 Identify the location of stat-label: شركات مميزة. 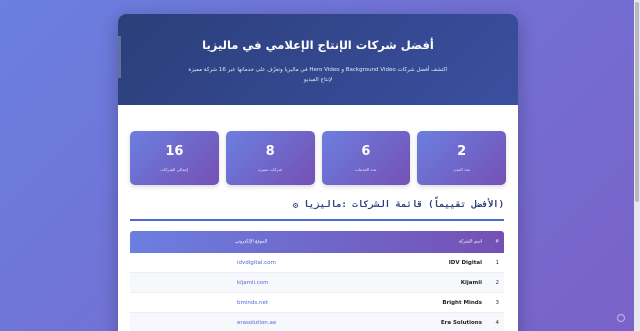
(270, 169).